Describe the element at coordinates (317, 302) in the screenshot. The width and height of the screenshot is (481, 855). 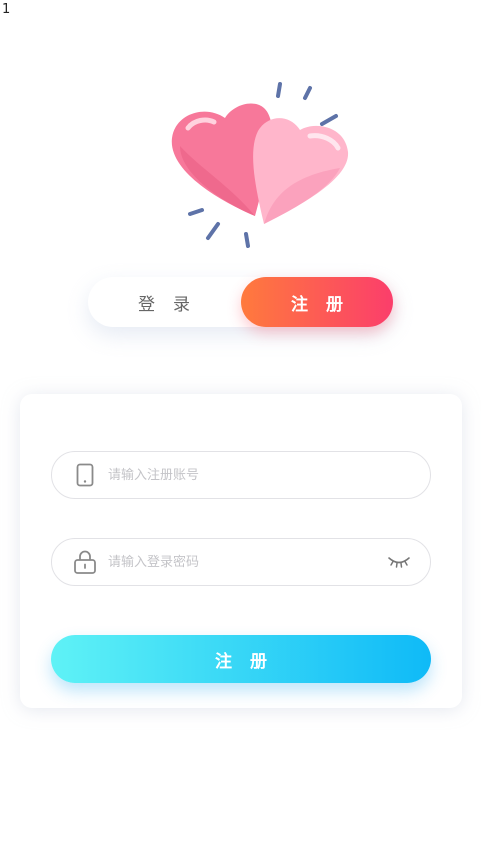
I see `tab-register: 注册` at that location.